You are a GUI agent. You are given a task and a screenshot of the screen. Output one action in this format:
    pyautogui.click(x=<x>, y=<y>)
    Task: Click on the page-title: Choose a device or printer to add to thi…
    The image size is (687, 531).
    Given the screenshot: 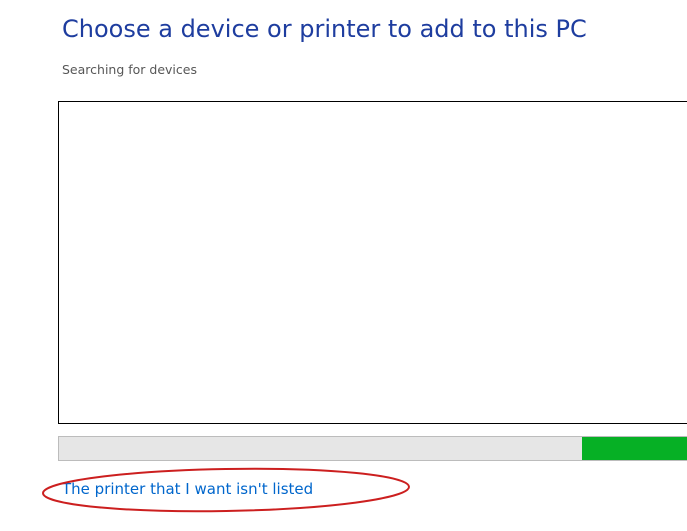 What is the action you would take?
    pyautogui.click(x=324, y=29)
    